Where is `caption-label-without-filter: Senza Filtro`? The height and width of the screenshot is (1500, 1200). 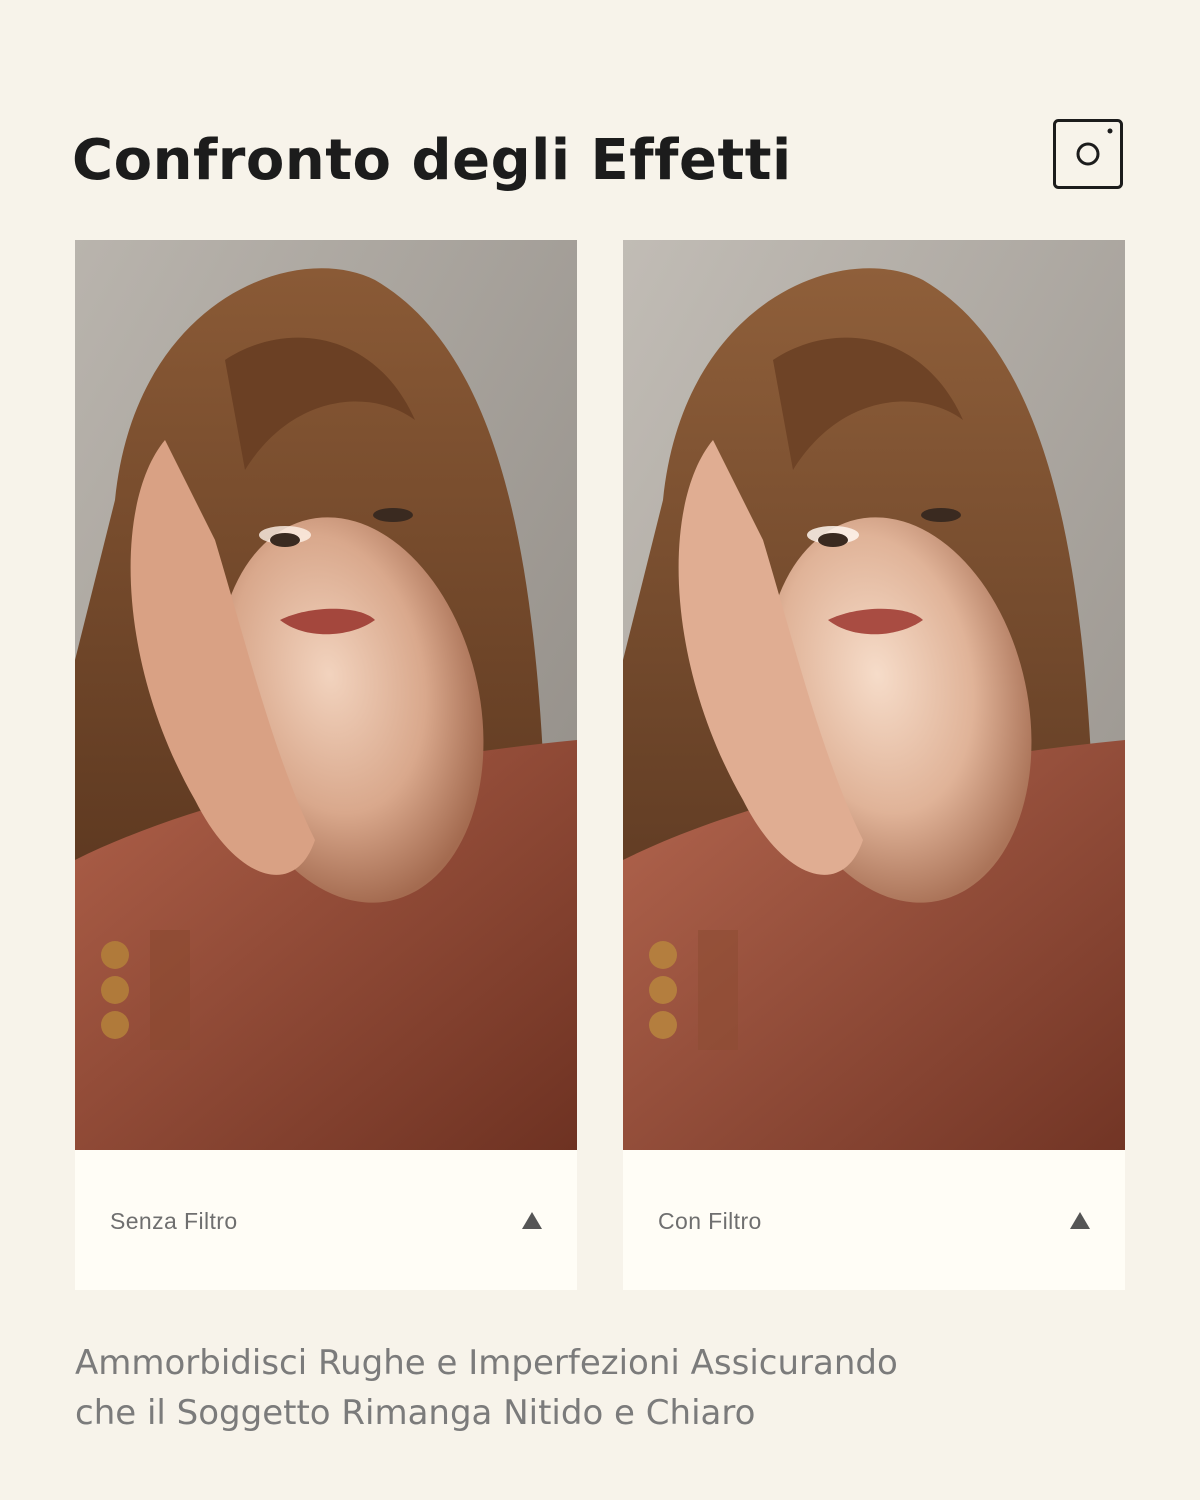 caption-label-without-filter: Senza Filtro is located at coordinates (174, 1221).